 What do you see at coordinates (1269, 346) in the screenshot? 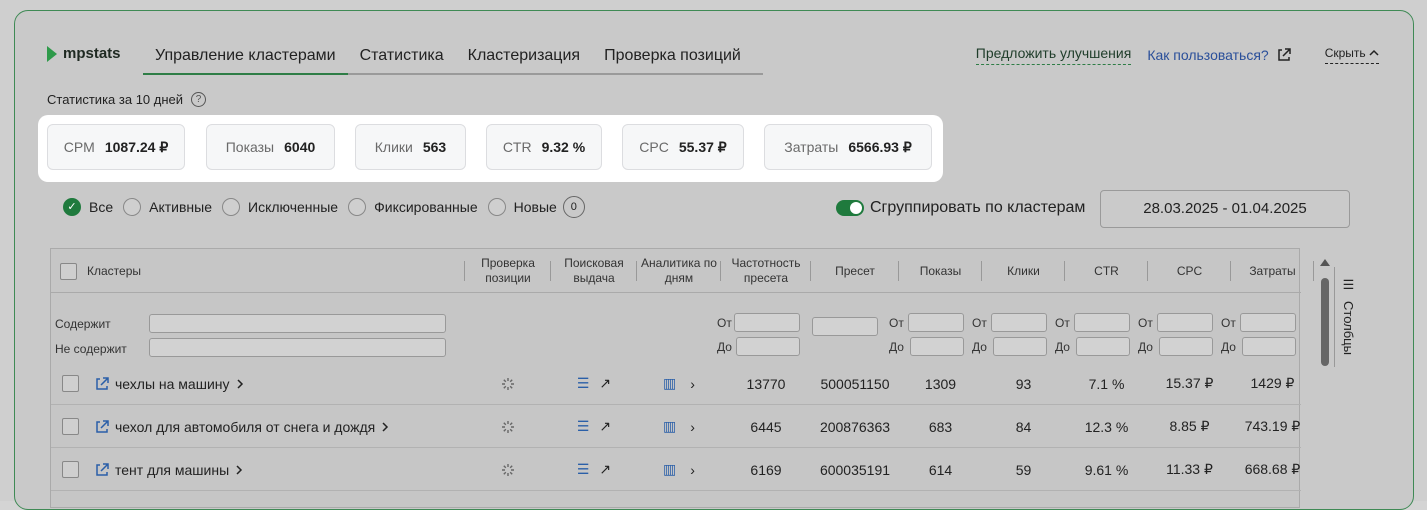
I see `cost-to-input` at bounding box center [1269, 346].